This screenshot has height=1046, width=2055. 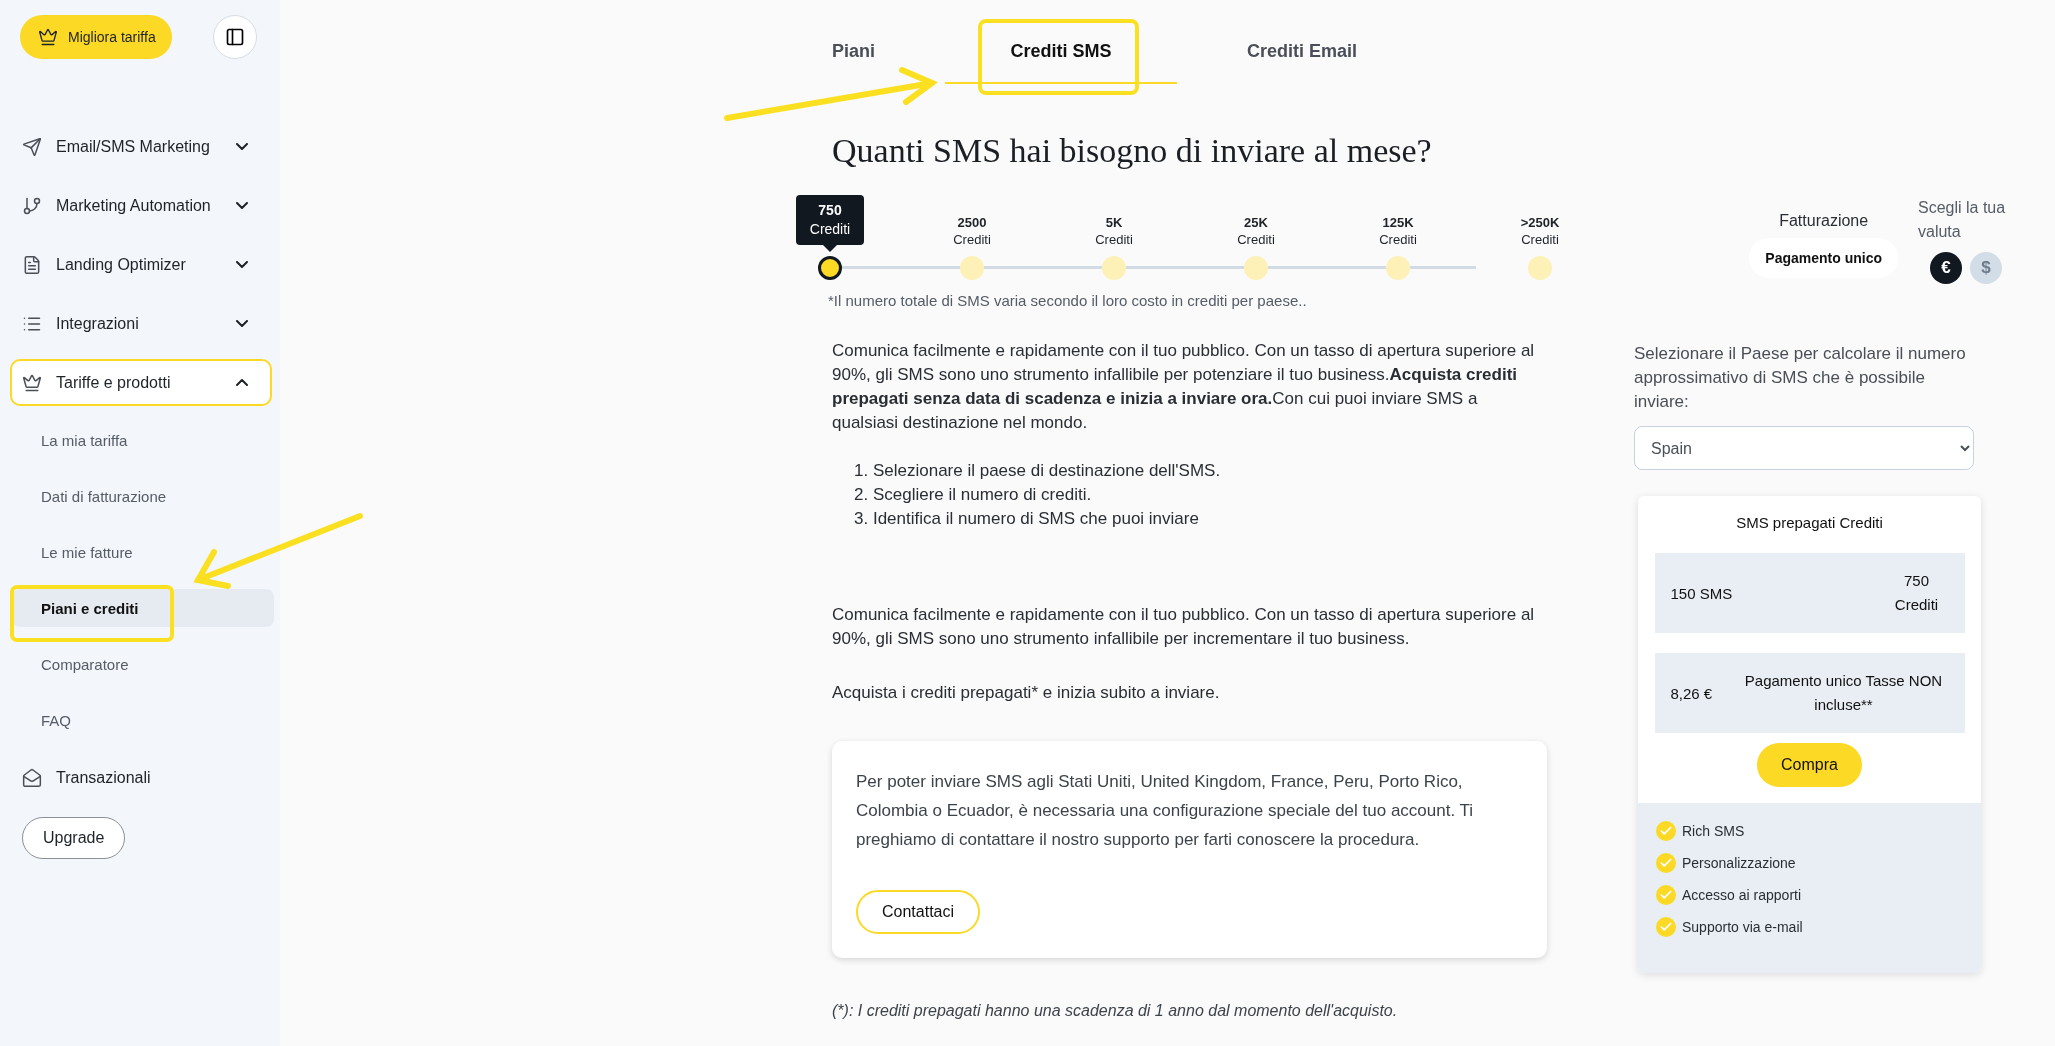 What do you see at coordinates (141, 382) in the screenshot?
I see `nav-item: Tariffe e prodotti` at bounding box center [141, 382].